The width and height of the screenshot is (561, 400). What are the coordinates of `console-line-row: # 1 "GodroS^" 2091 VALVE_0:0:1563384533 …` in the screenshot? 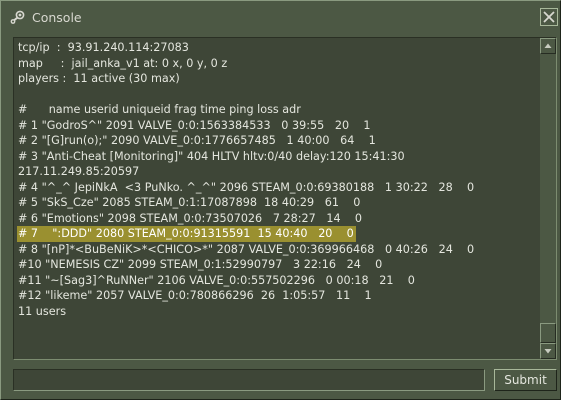 It's located at (277, 126).